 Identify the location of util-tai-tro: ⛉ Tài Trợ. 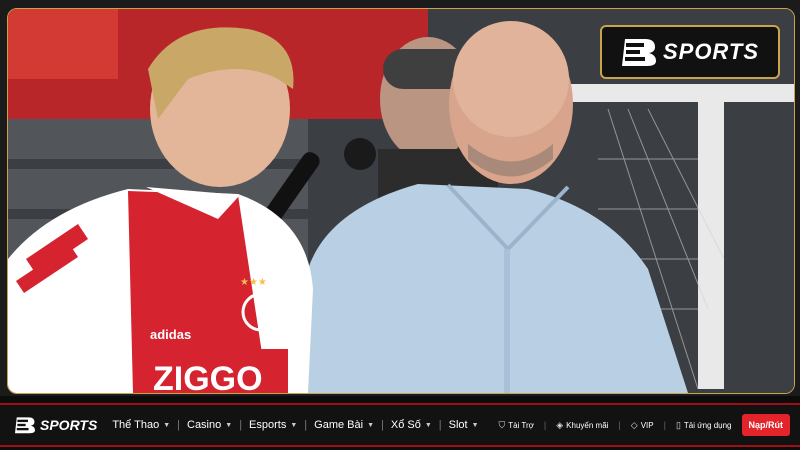
(515, 425).